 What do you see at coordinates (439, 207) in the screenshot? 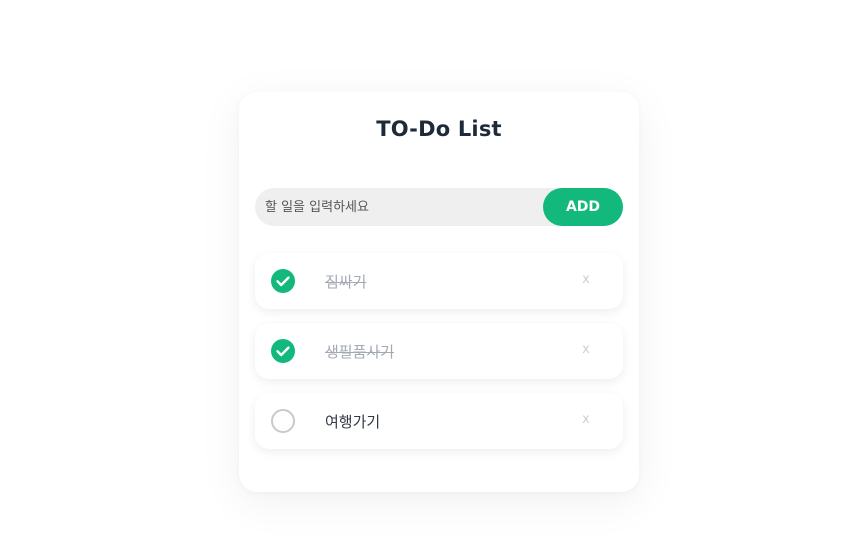
I see `input-row: ADD` at bounding box center [439, 207].